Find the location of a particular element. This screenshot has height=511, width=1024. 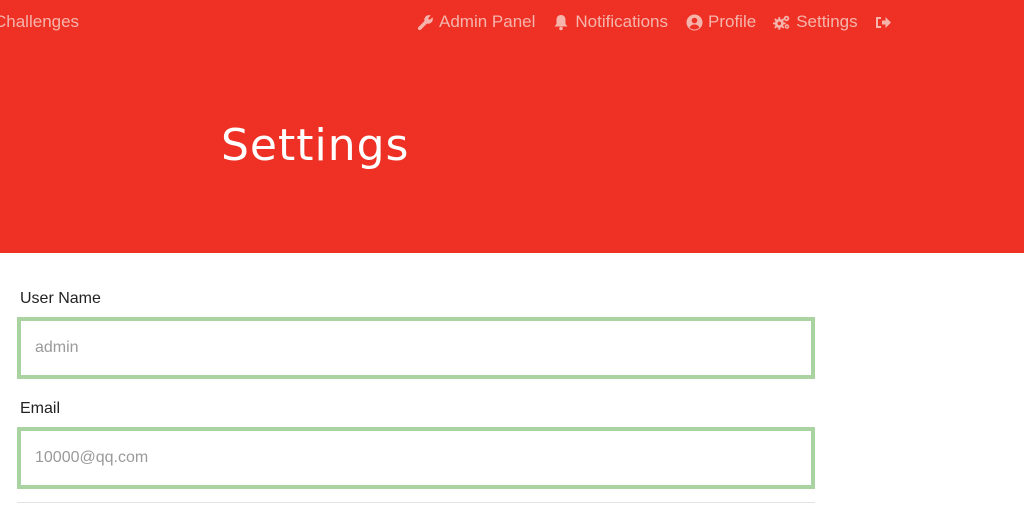

username-input is located at coordinates (416, 348).